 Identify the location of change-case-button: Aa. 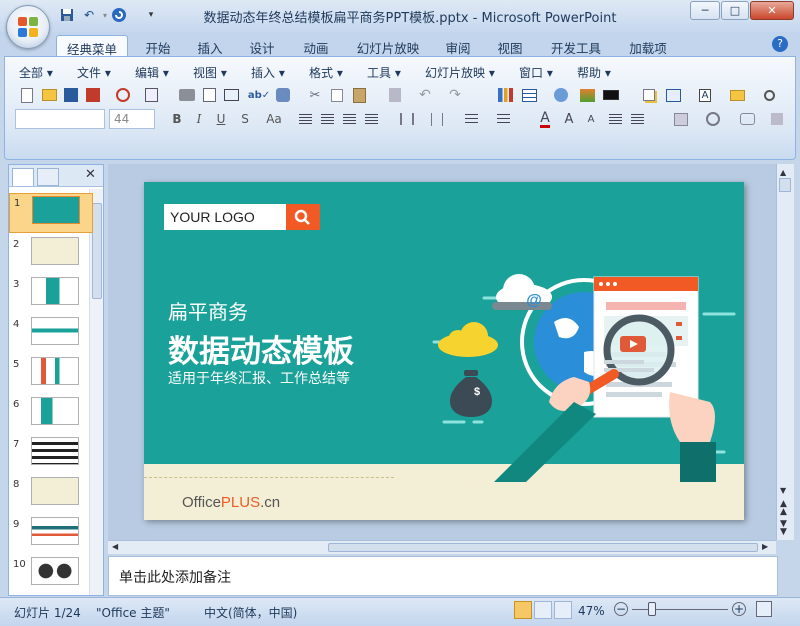
(274, 119).